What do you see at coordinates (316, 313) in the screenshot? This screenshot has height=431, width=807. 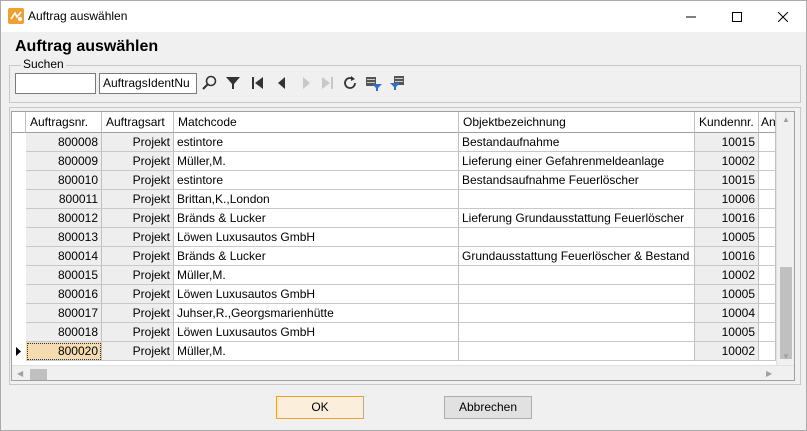 I see `cell-matchcode: Juhser,R.,Georgsmarienhütte` at bounding box center [316, 313].